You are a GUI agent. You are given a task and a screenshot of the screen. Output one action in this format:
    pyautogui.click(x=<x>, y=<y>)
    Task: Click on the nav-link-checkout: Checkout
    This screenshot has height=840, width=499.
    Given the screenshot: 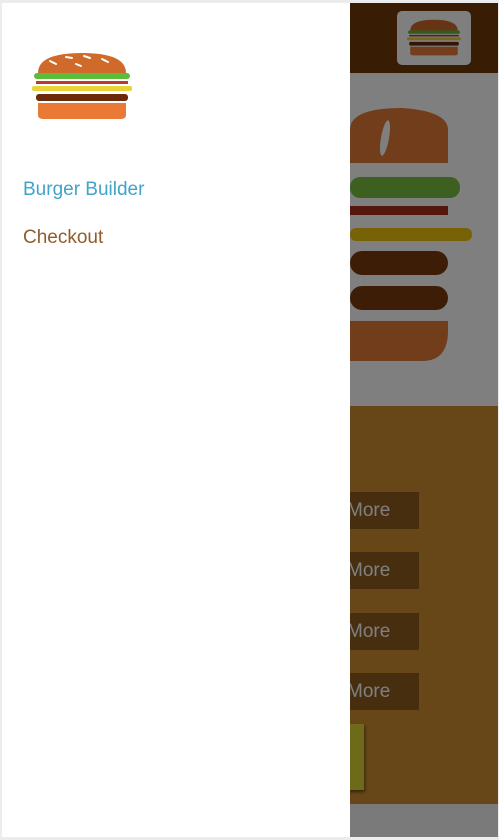 What is the action you would take?
    pyautogui.click(x=63, y=238)
    